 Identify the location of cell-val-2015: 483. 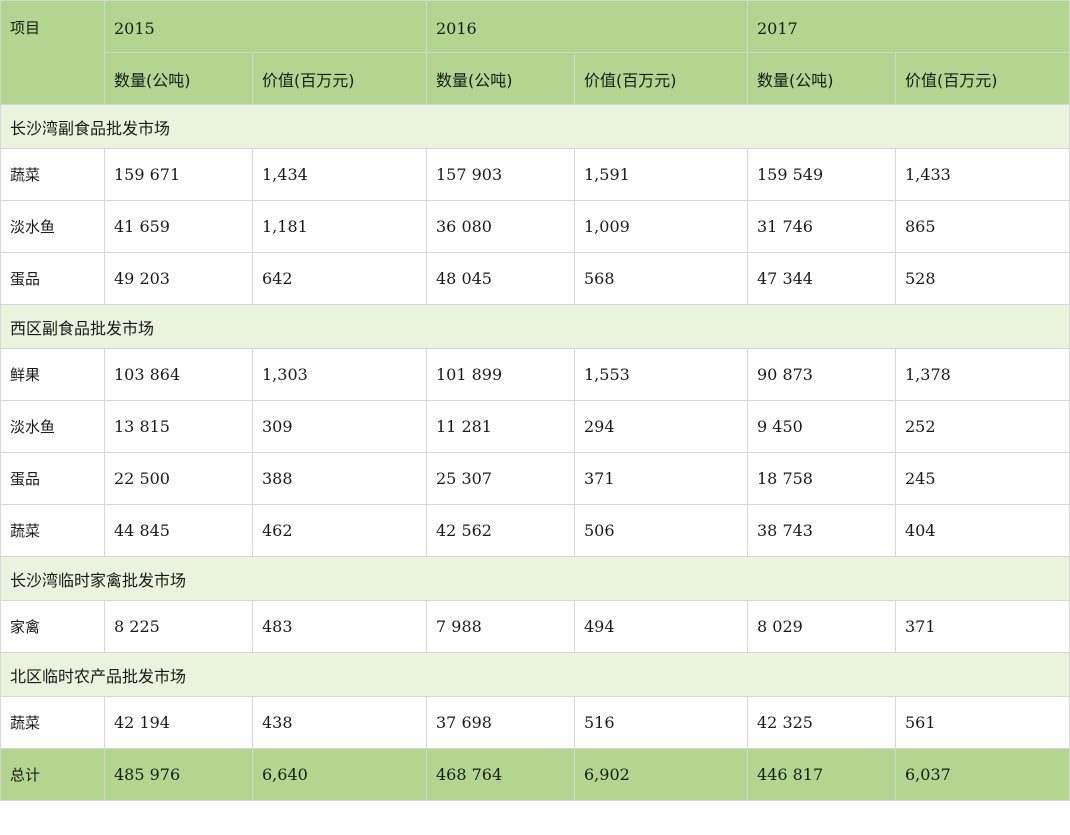
(339, 626).